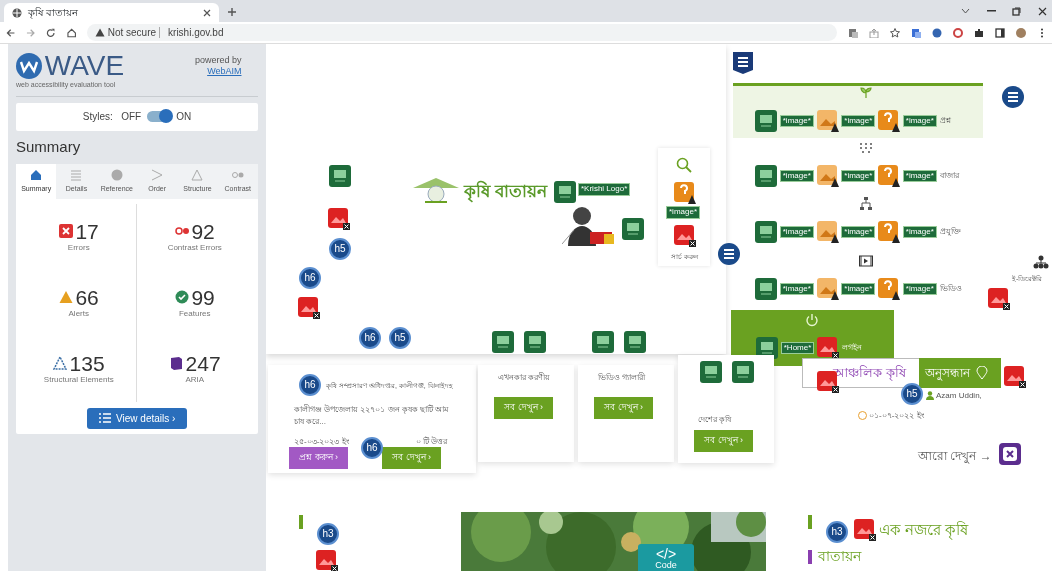 The width and height of the screenshot is (1052, 572). I want to click on powered-by-label: powered by, so click(218, 60).